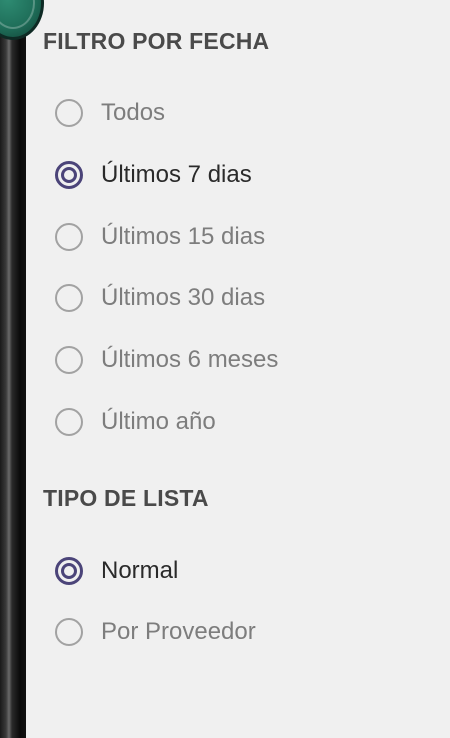 Image resolution: width=450 pixels, height=738 pixels. I want to click on radio-option-last-15-days: Últimos 15 dias, so click(160, 237).